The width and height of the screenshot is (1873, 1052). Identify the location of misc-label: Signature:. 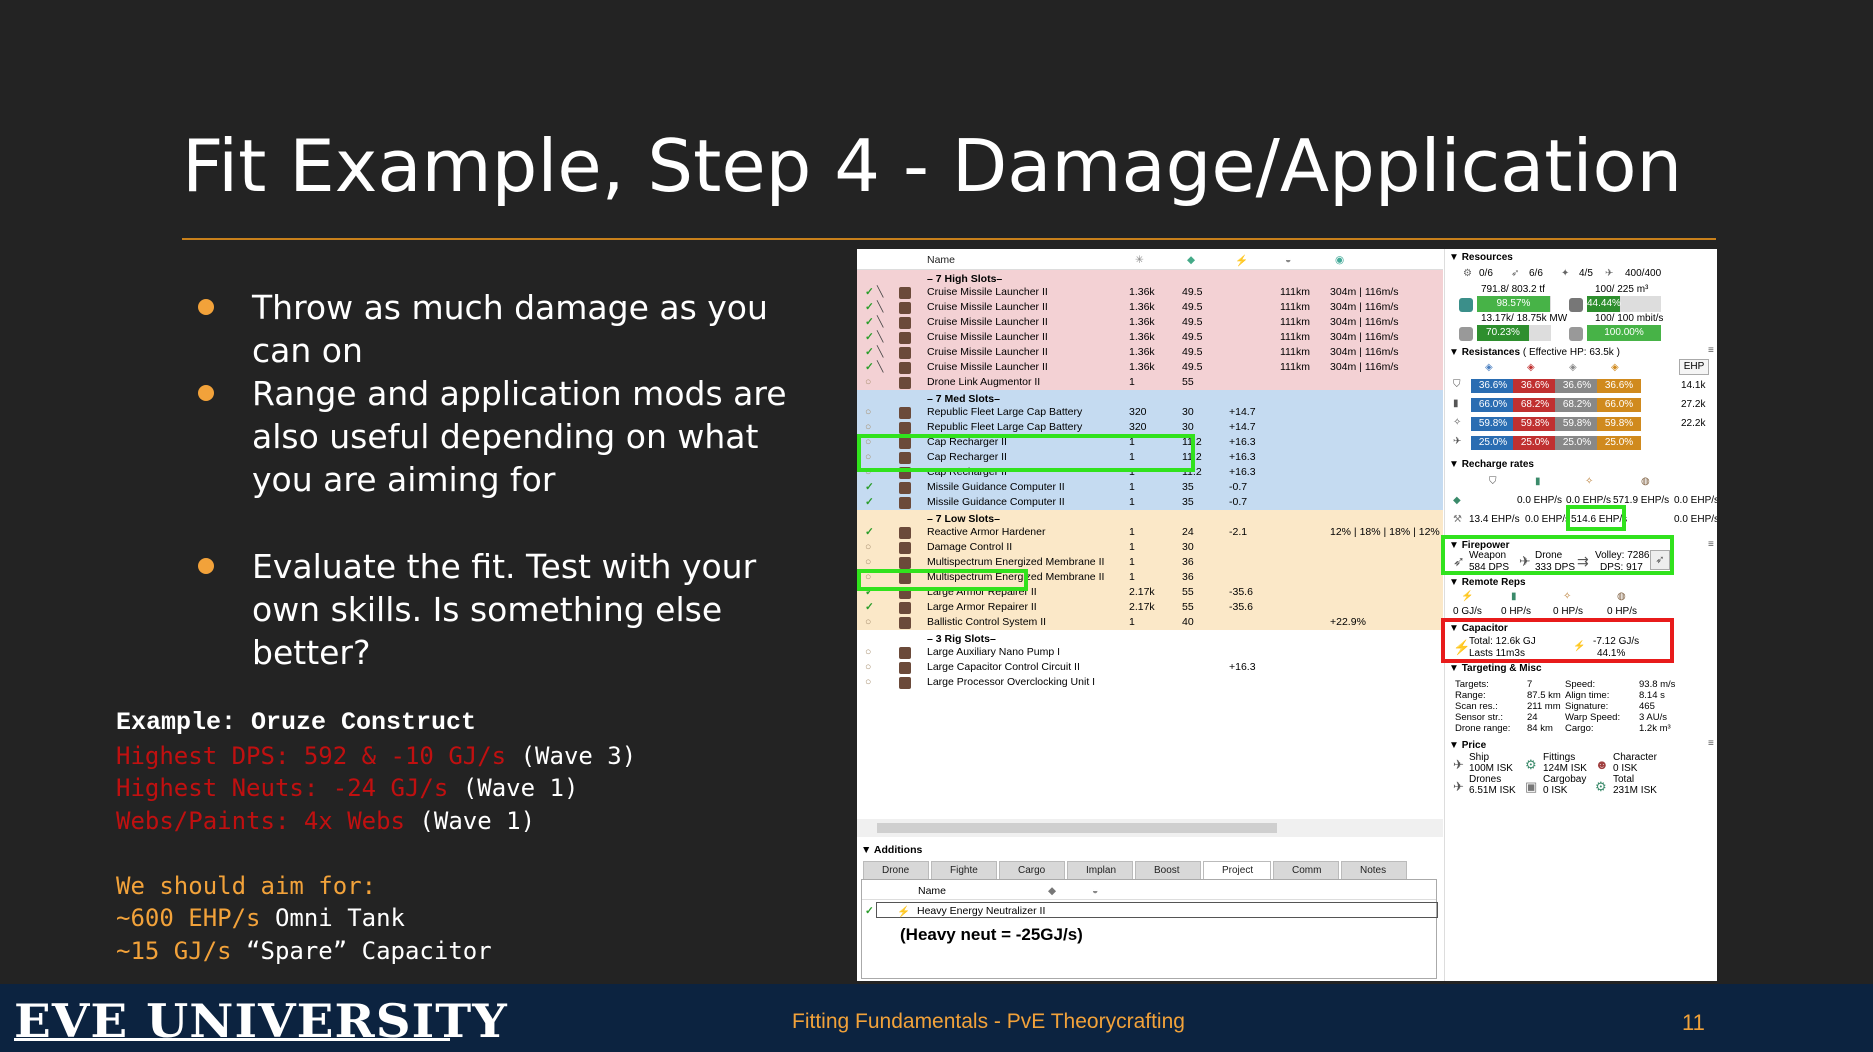
(1587, 706).